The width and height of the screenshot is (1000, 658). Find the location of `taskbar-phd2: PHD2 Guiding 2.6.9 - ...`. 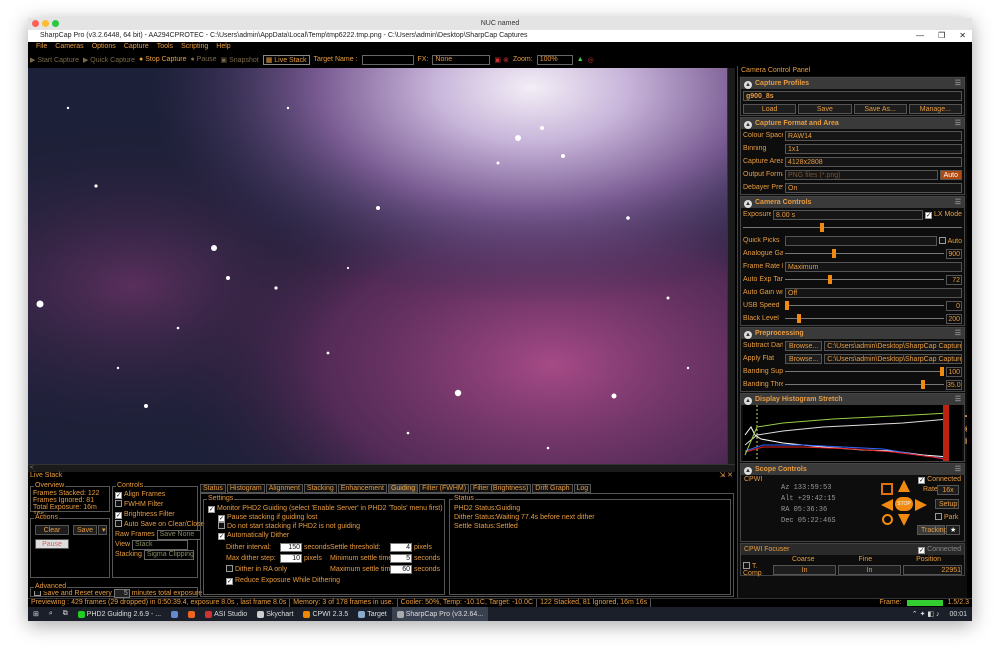

taskbar-phd2: PHD2 Guiding 2.6.9 - ... is located at coordinates (119, 614).